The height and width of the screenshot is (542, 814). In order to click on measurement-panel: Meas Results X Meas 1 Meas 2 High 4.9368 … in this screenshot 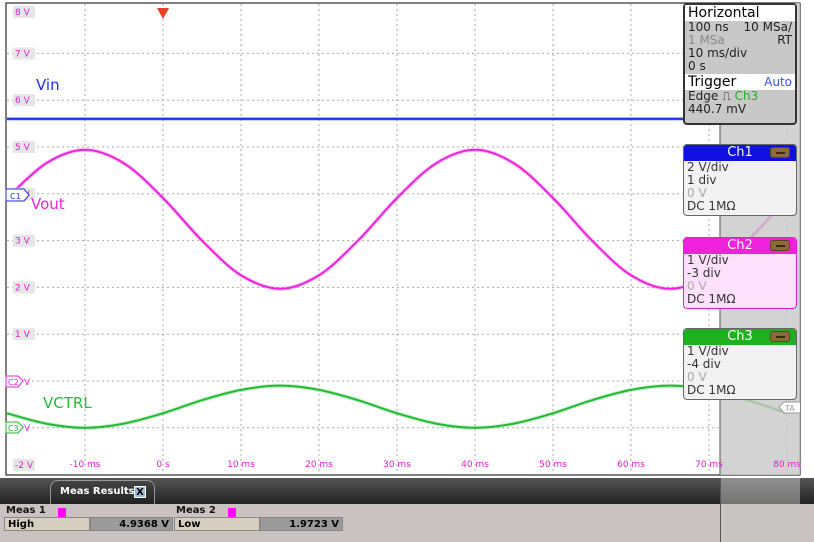, I will do `click(407, 510)`.